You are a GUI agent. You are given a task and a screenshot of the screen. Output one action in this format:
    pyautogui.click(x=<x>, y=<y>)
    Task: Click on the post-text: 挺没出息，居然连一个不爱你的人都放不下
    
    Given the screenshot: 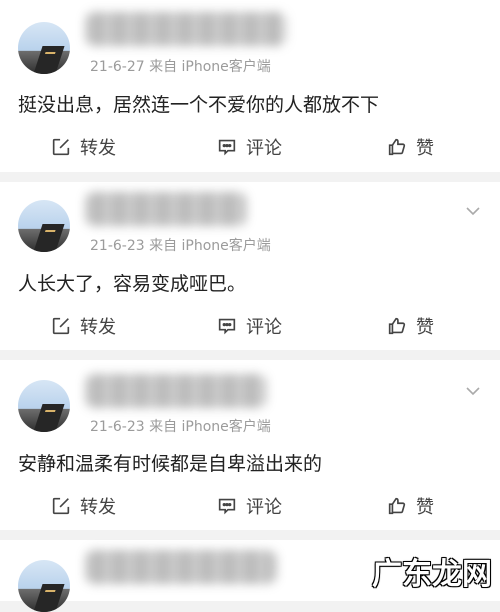 What is the action you would take?
    pyautogui.click(x=199, y=105)
    